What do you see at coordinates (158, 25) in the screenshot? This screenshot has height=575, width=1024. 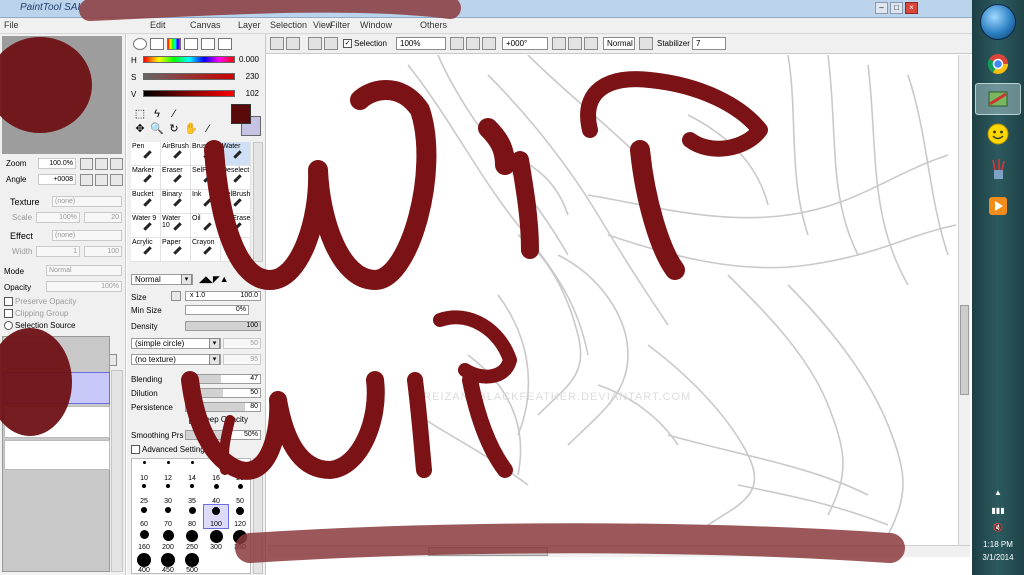 I see `menu-edit: Edit` at bounding box center [158, 25].